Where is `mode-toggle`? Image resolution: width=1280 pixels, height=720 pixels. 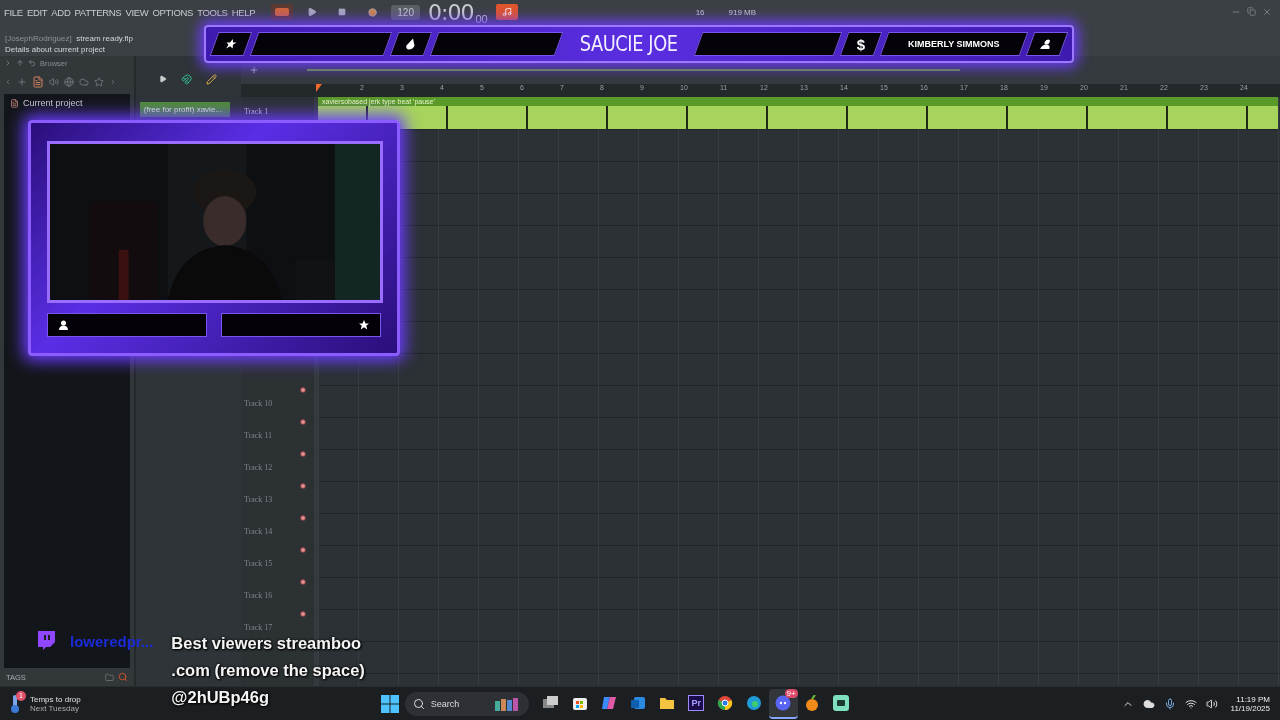 mode-toggle is located at coordinates (282, 12).